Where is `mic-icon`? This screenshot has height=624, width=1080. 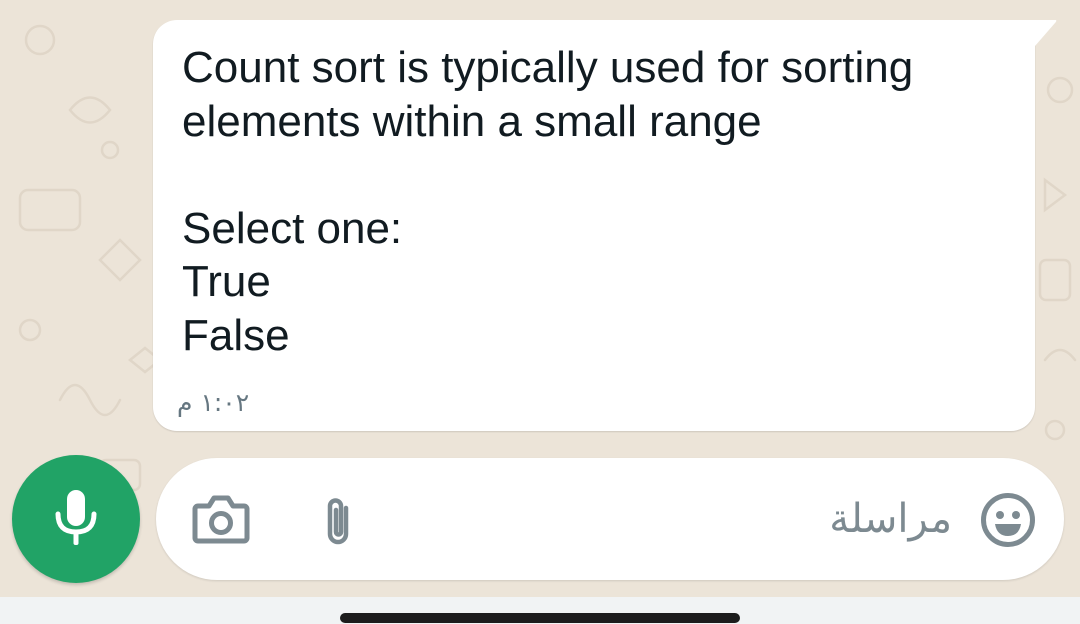
mic-icon is located at coordinates (76, 517).